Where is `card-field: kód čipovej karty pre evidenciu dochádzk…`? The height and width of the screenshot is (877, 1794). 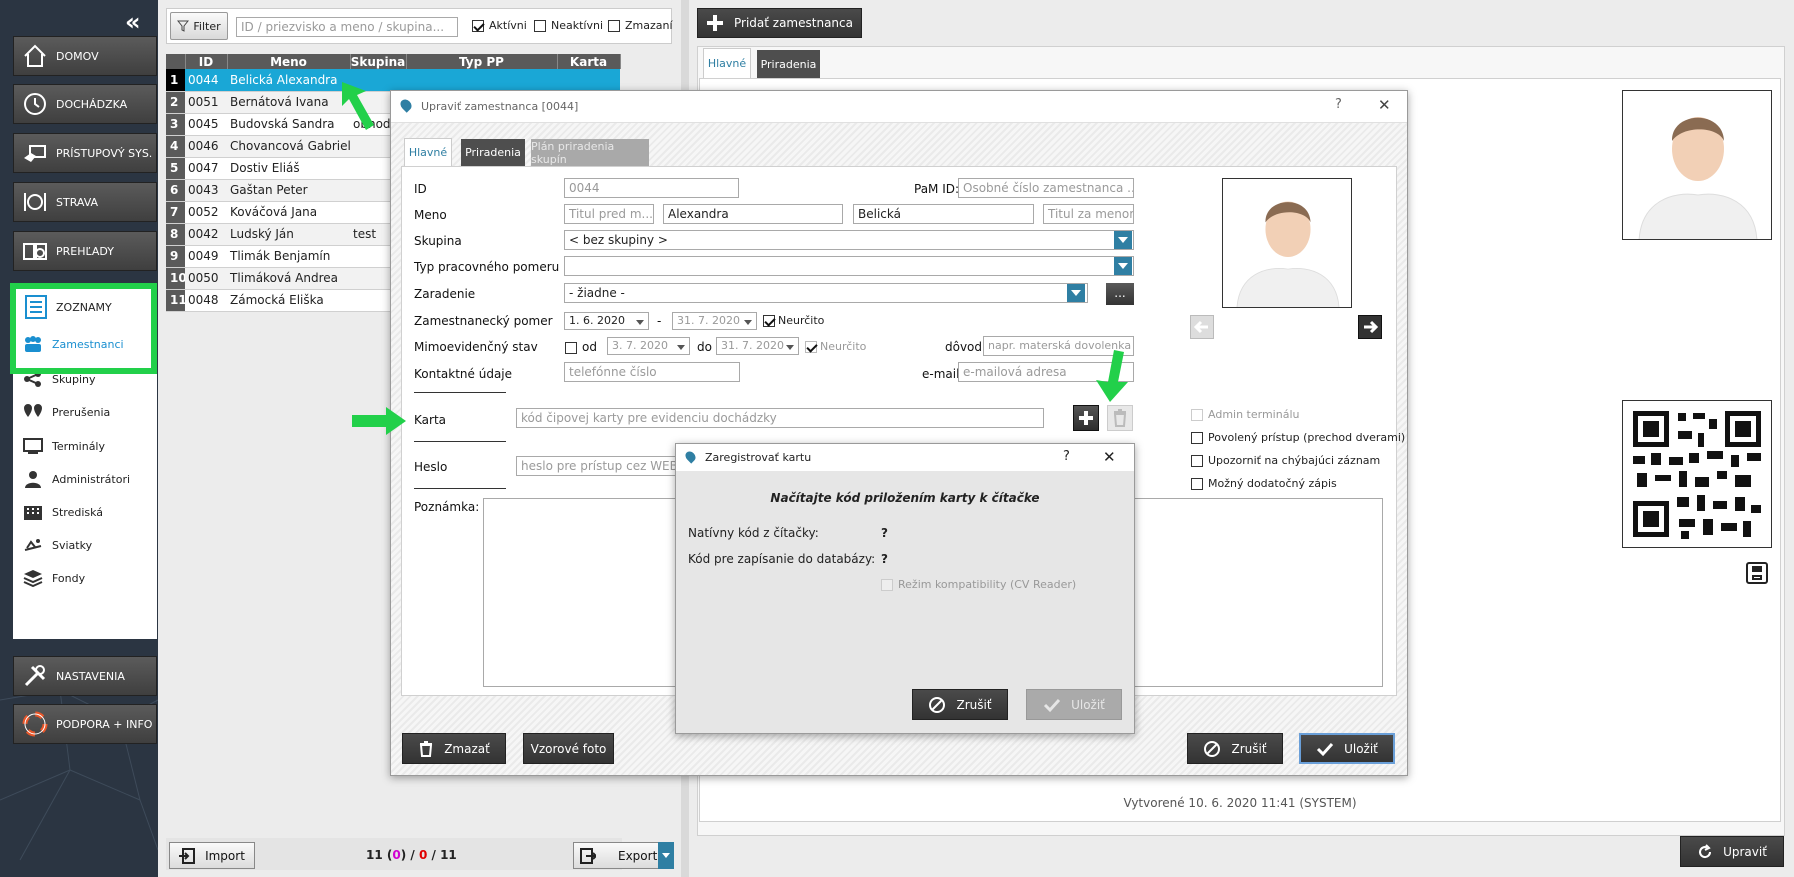
card-field: kód čipovej karty pre evidenciu dochádzk… is located at coordinates (780, 418).